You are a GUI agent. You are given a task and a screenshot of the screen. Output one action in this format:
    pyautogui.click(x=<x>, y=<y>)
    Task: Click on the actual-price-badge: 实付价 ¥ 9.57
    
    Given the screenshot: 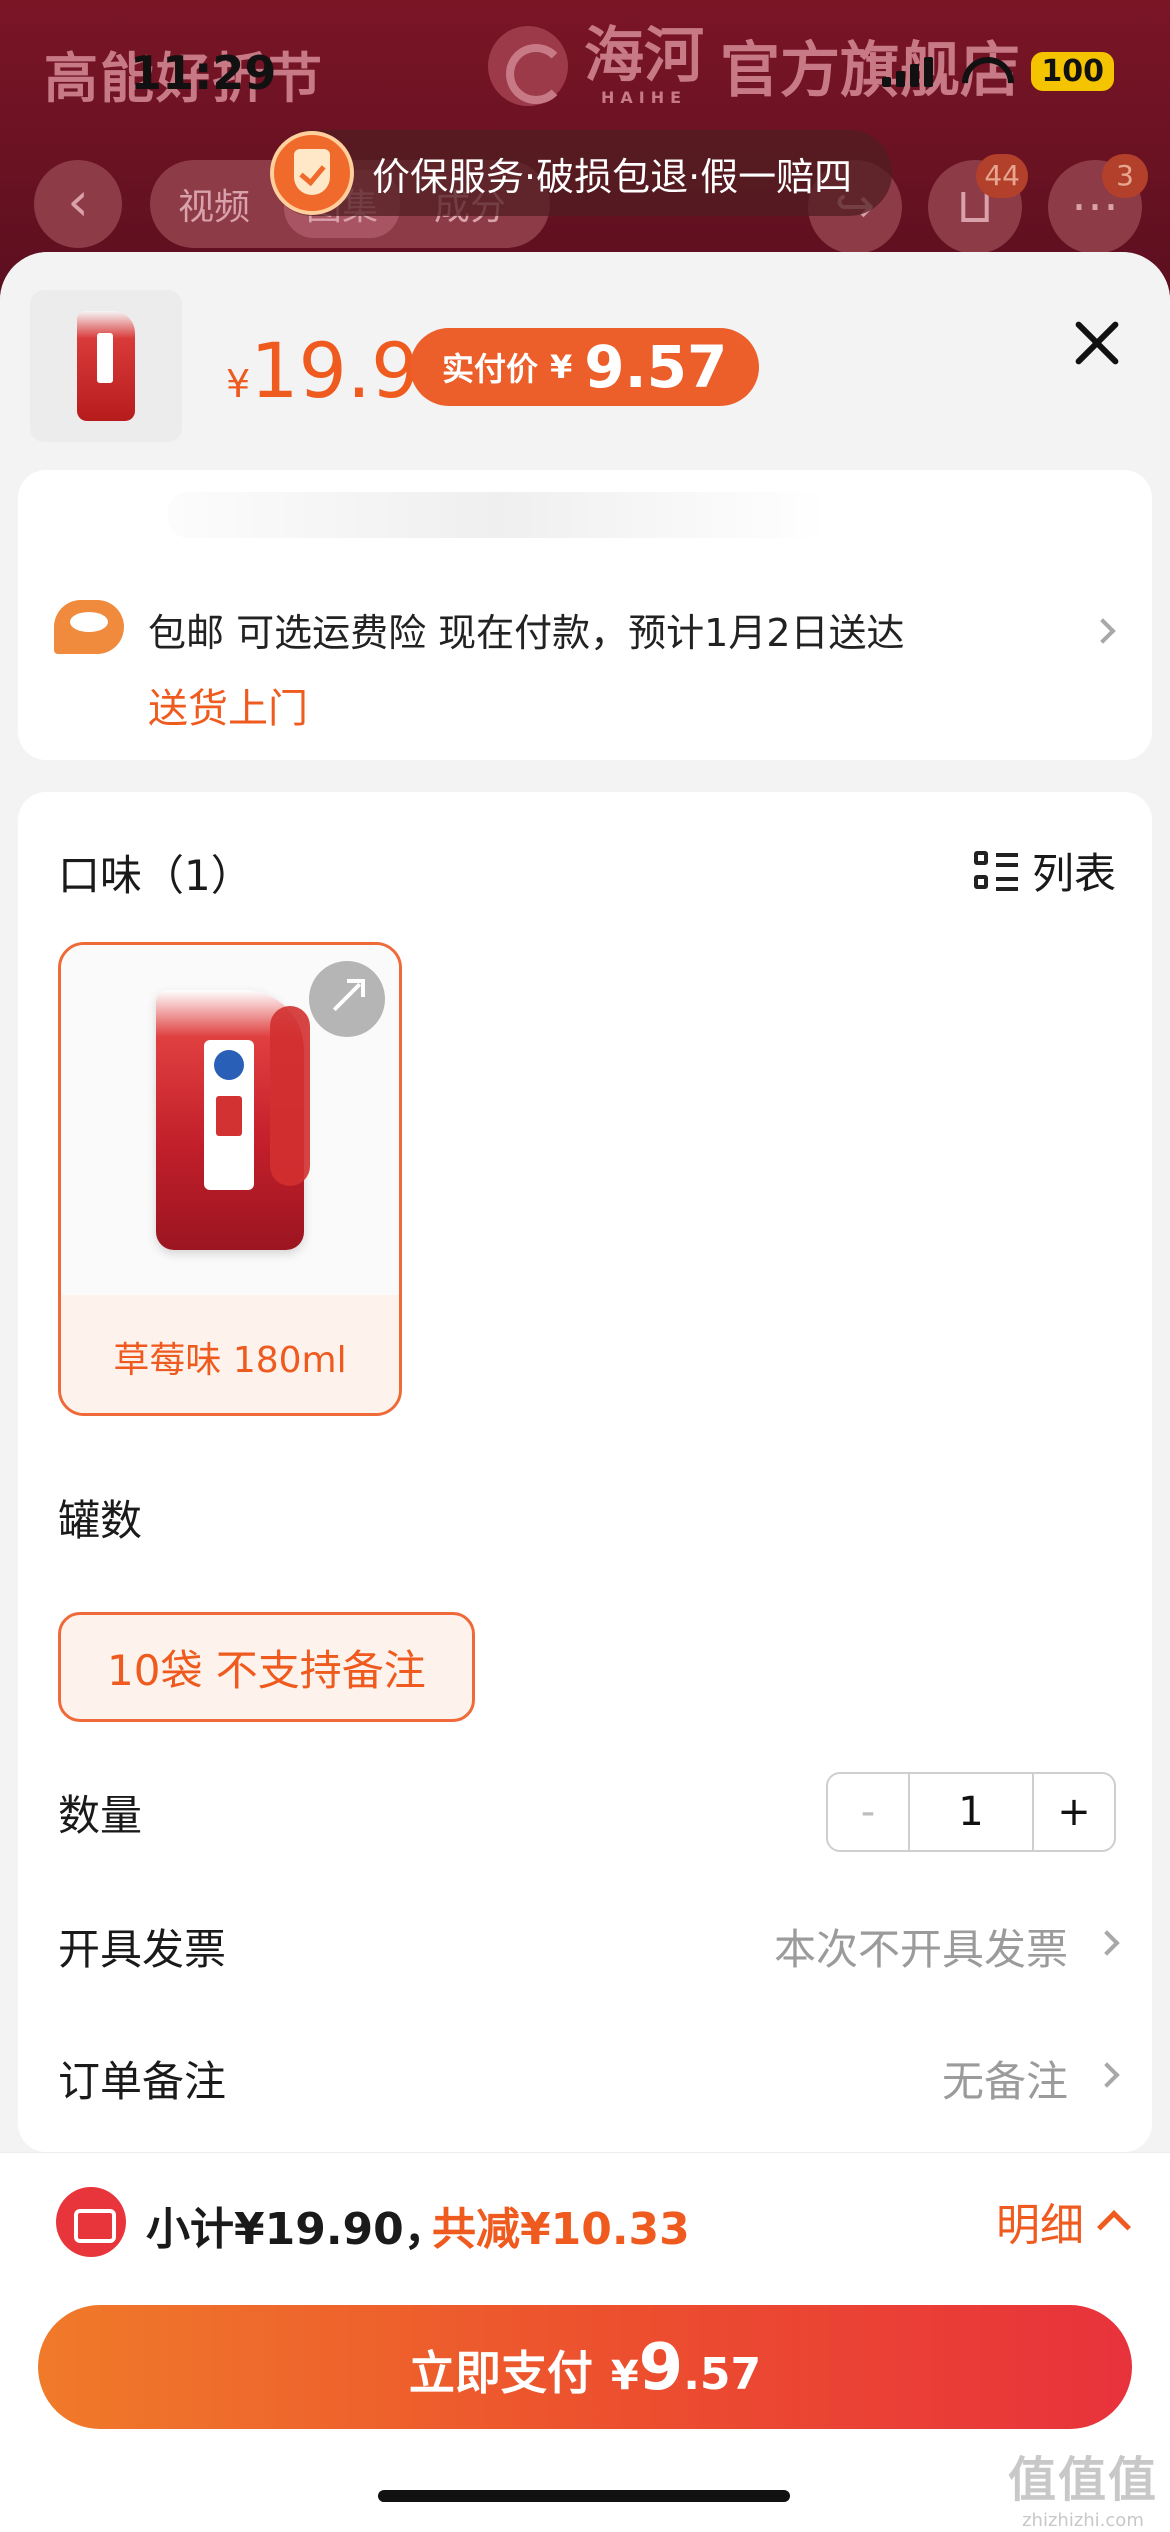 What is the action you would take?
    pyautogui.click(x=585, y=367)
    